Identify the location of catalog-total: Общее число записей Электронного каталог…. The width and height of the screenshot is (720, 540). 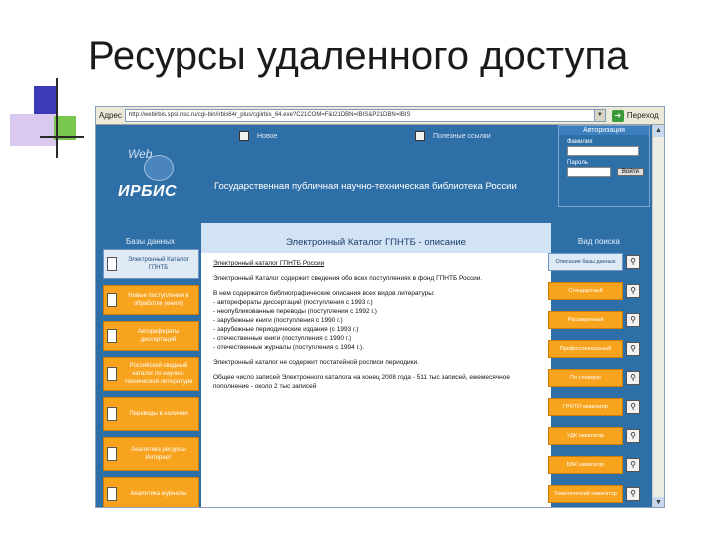
(361, 382).